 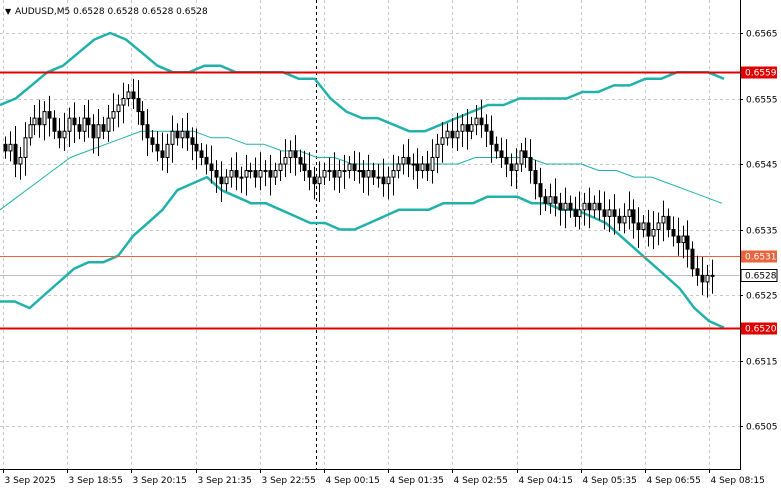 I want to click on price-tick-label: 0.6535, so click(x=762, y=232).